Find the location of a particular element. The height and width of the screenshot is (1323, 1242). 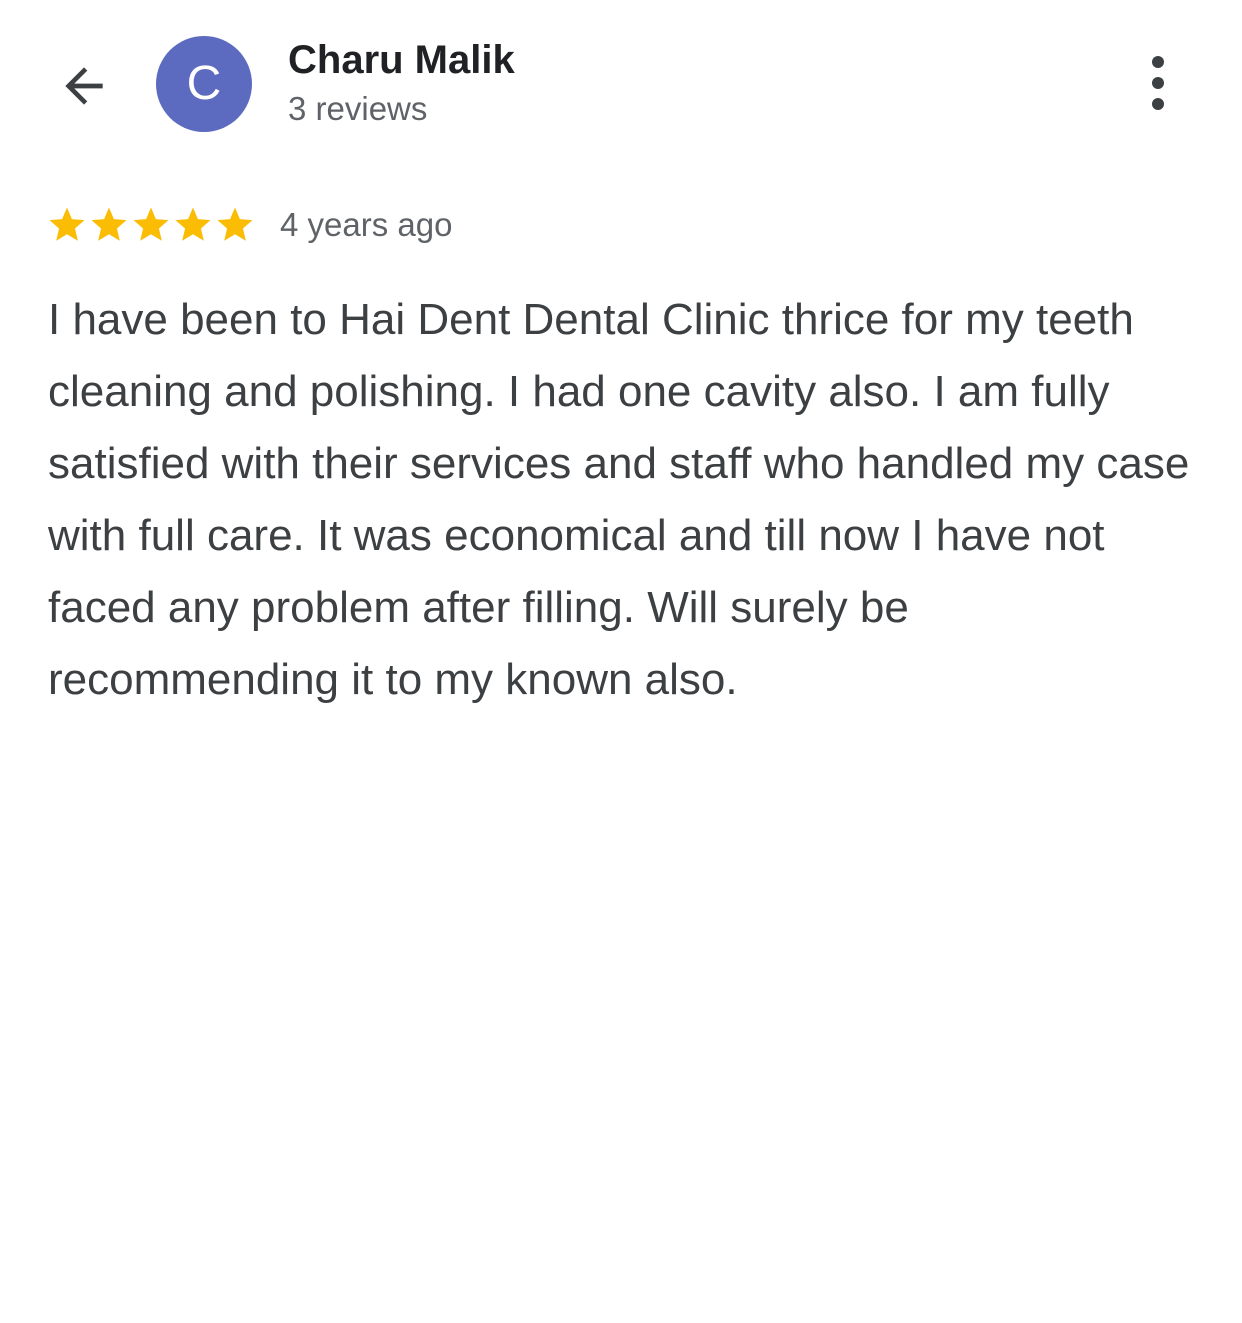

arrow-back-icon is located at coordinates (84, 86).